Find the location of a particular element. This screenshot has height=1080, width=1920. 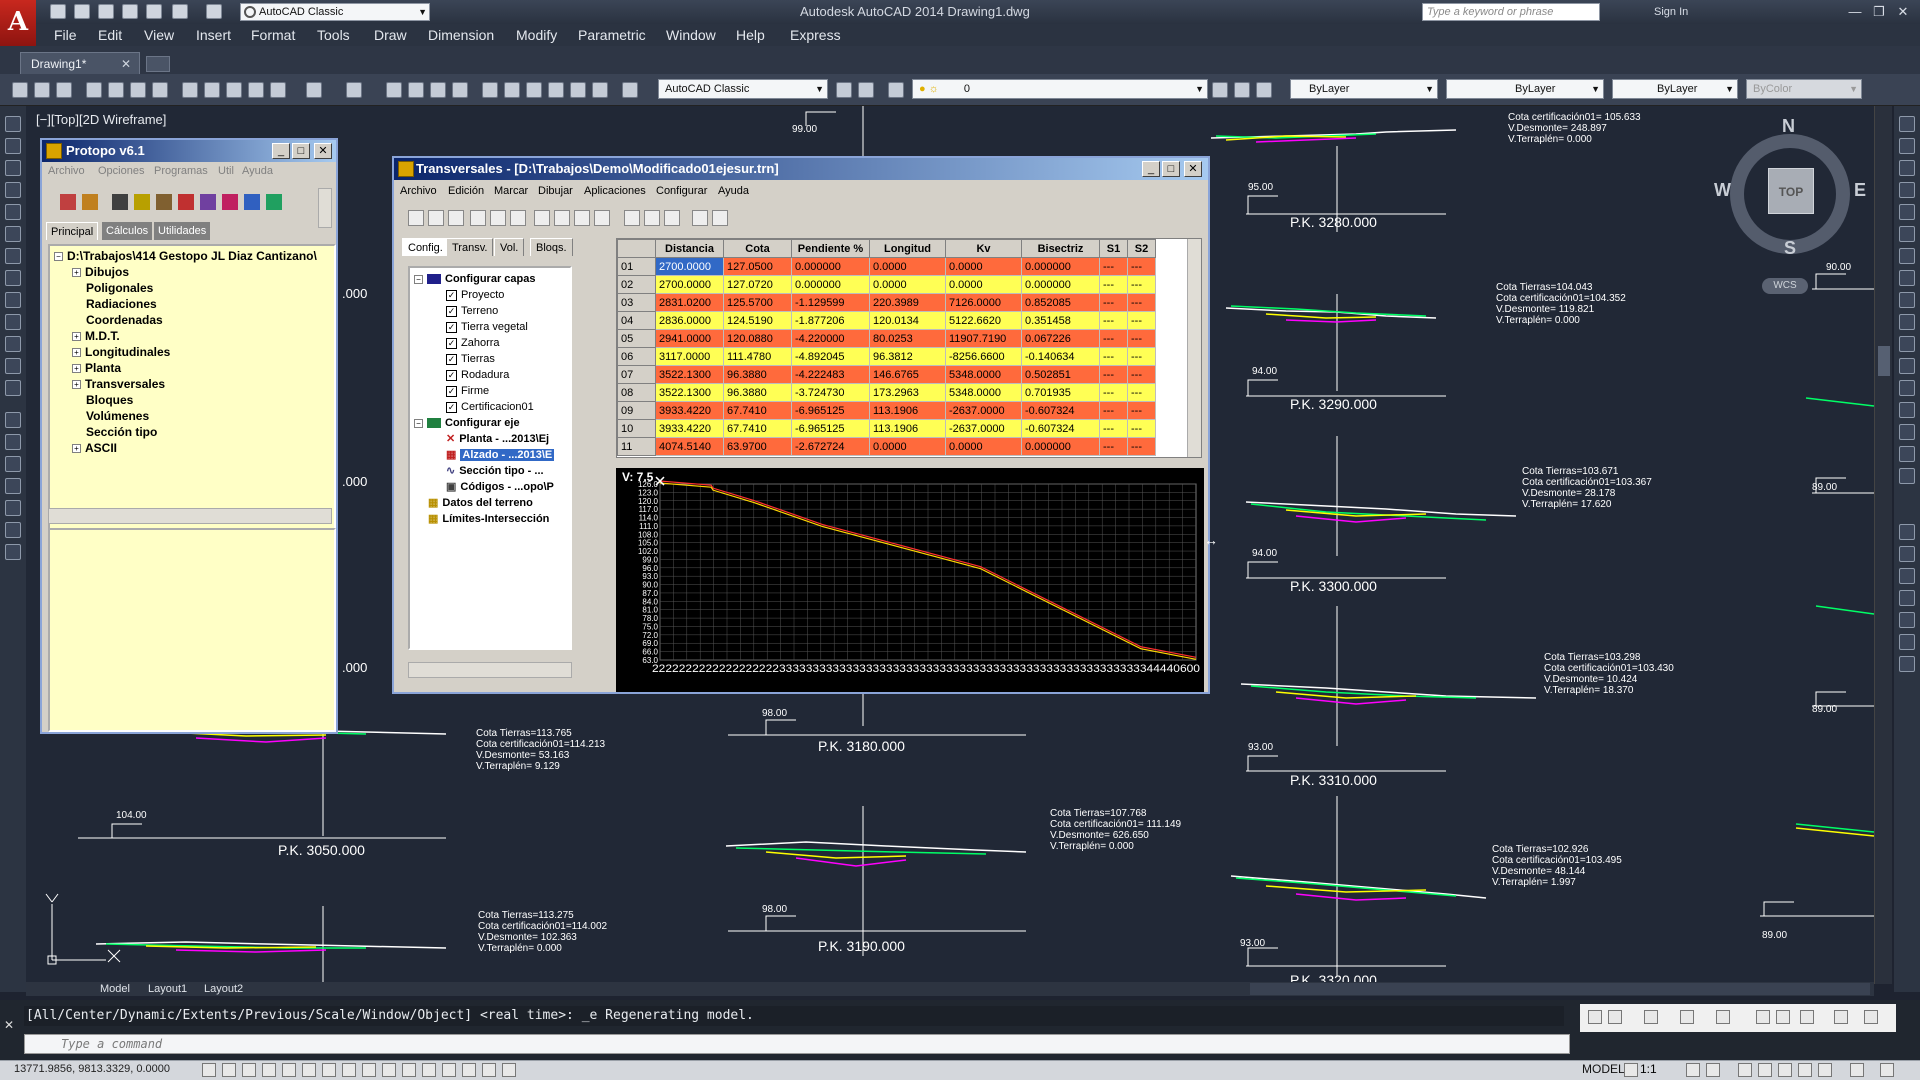

publish-icon is located at coordinates (138, 90).